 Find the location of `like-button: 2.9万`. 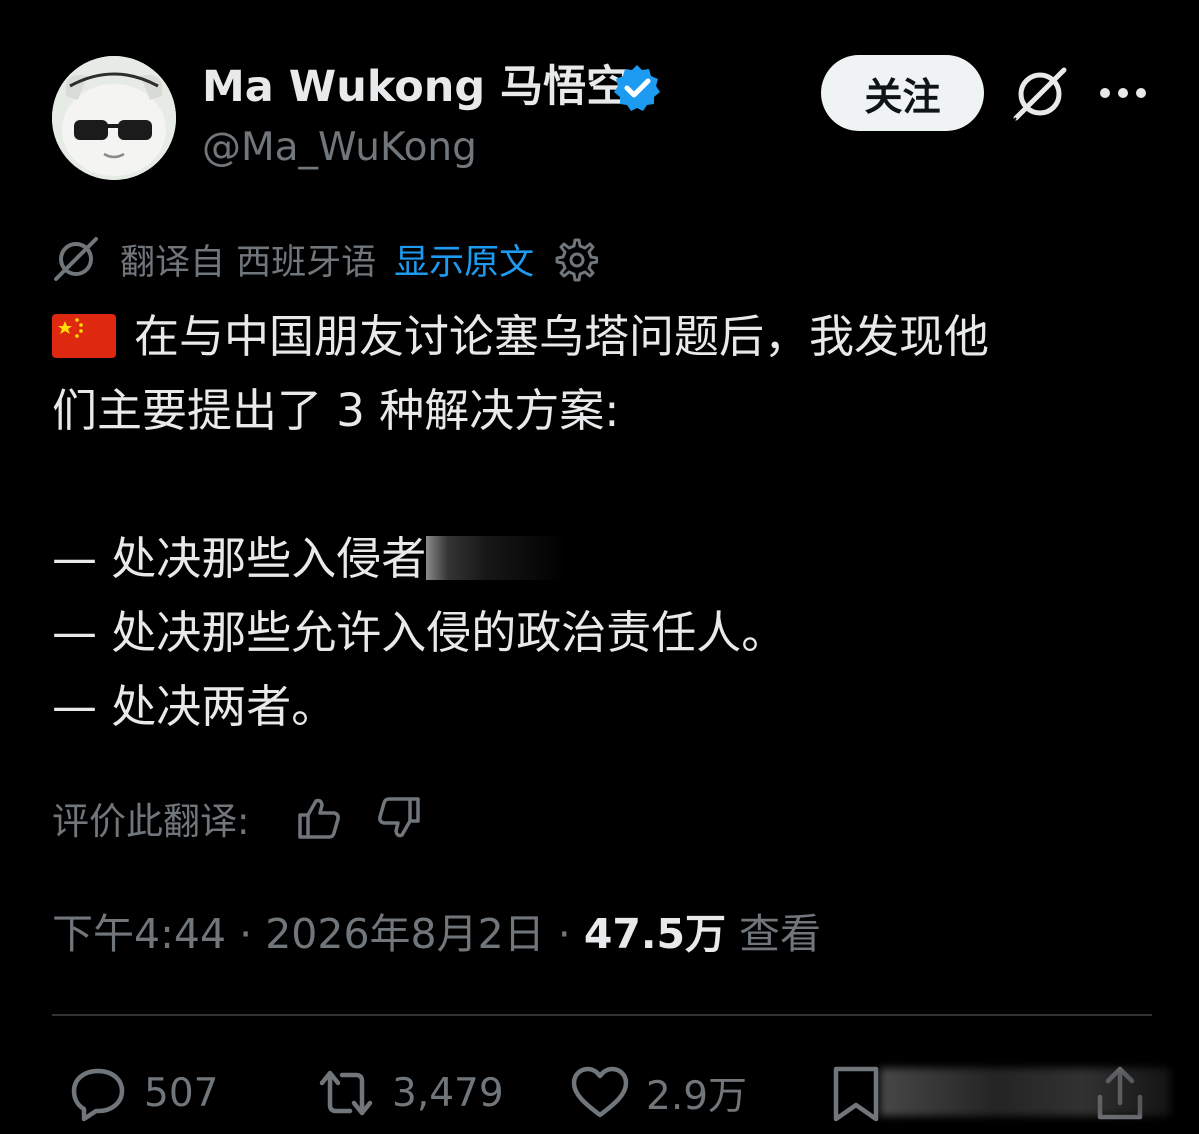

like-button: 2.9万 is located at coordinates (658, 1093).